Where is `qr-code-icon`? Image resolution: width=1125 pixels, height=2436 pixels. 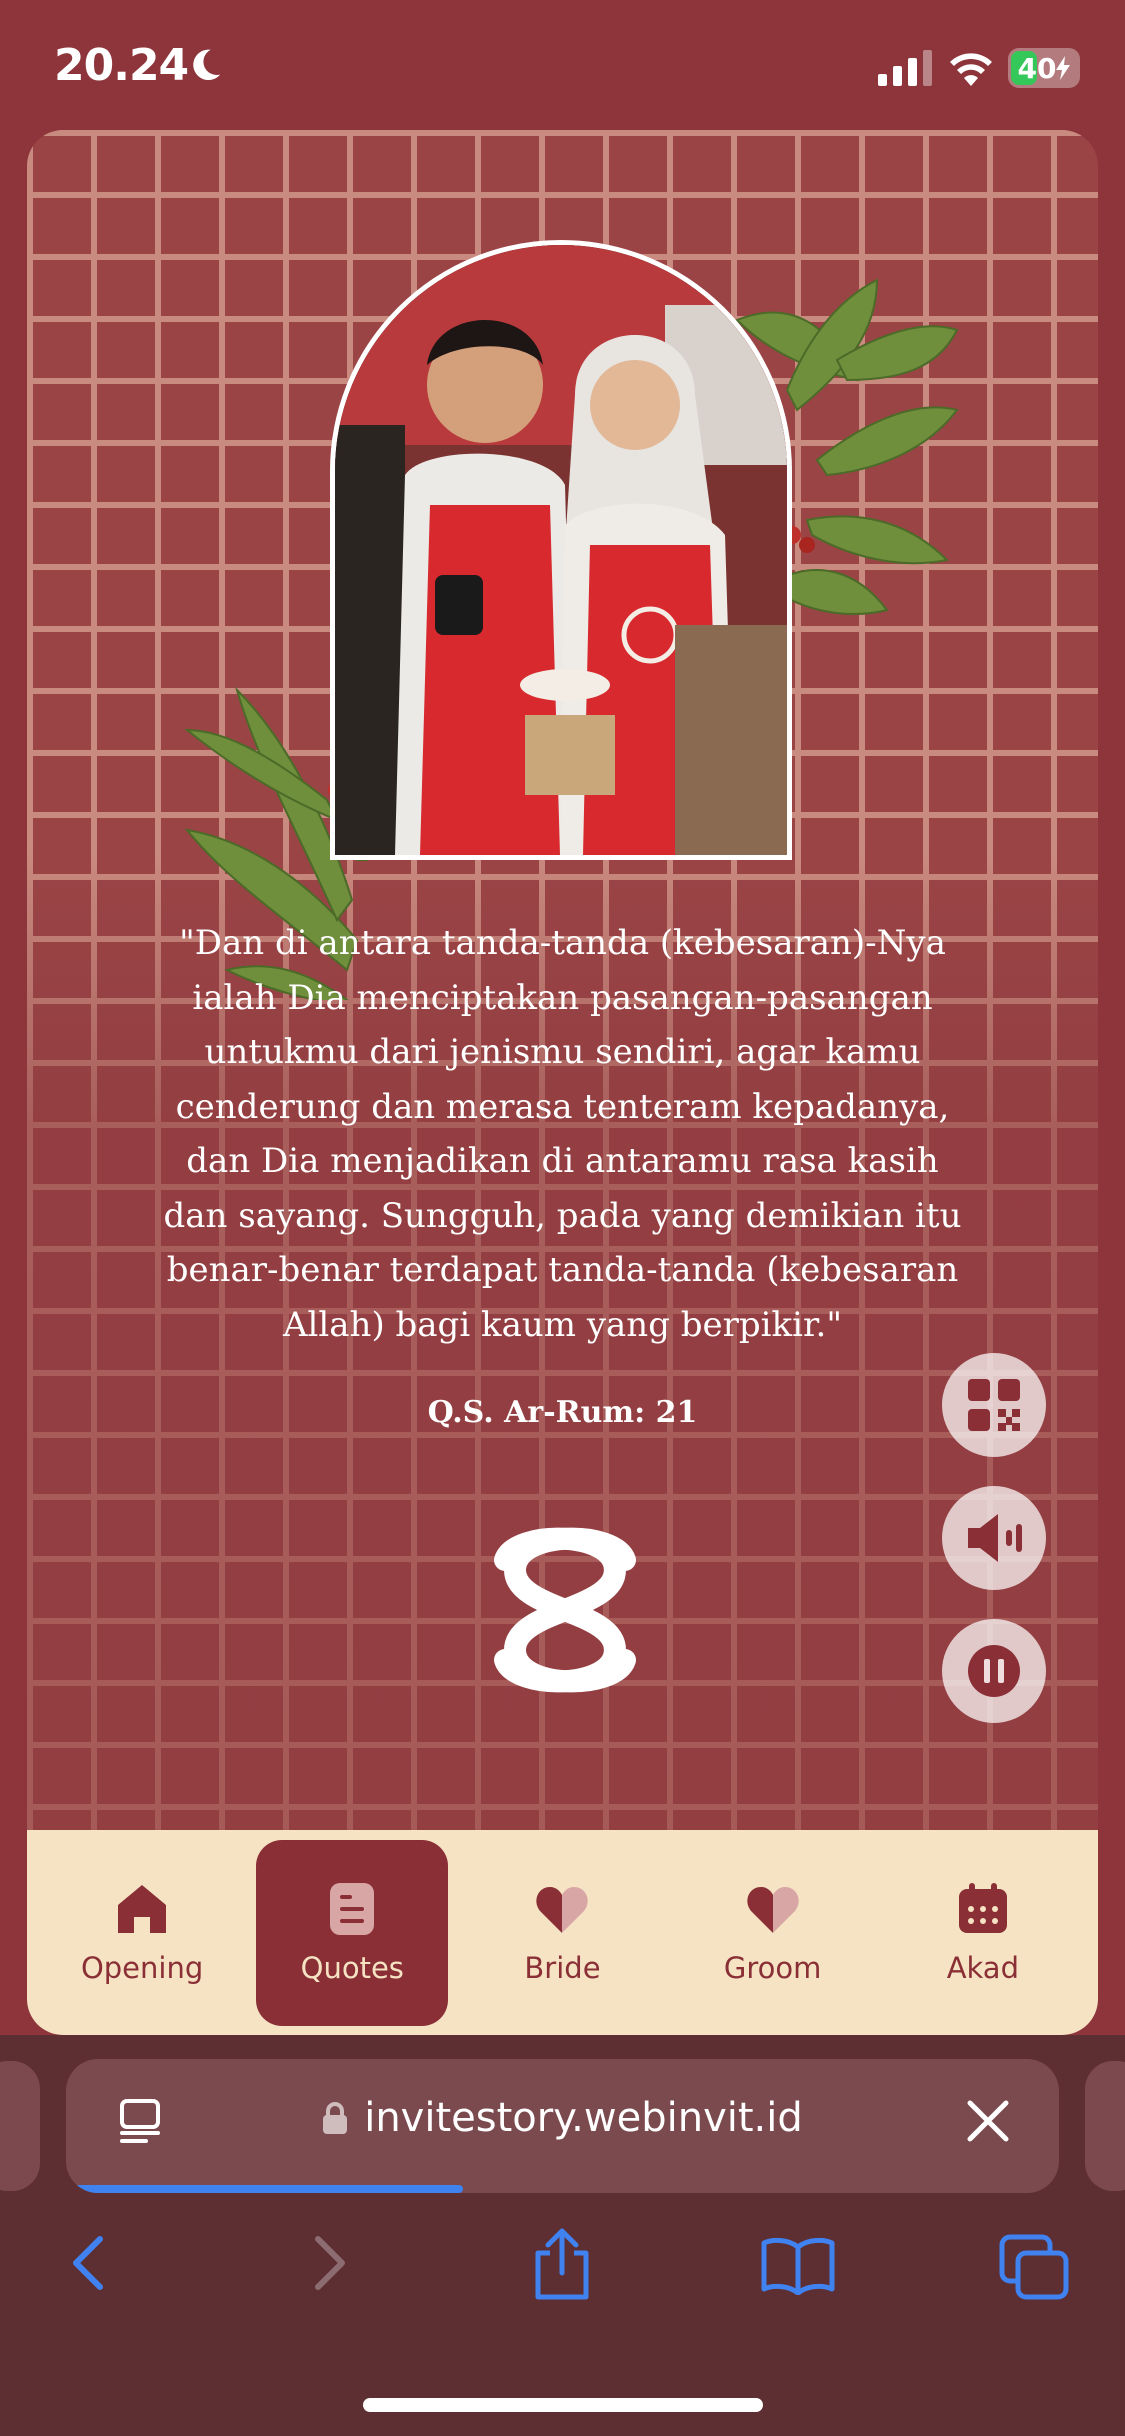
qr-code-icon is located at coordinates (994, 1405).